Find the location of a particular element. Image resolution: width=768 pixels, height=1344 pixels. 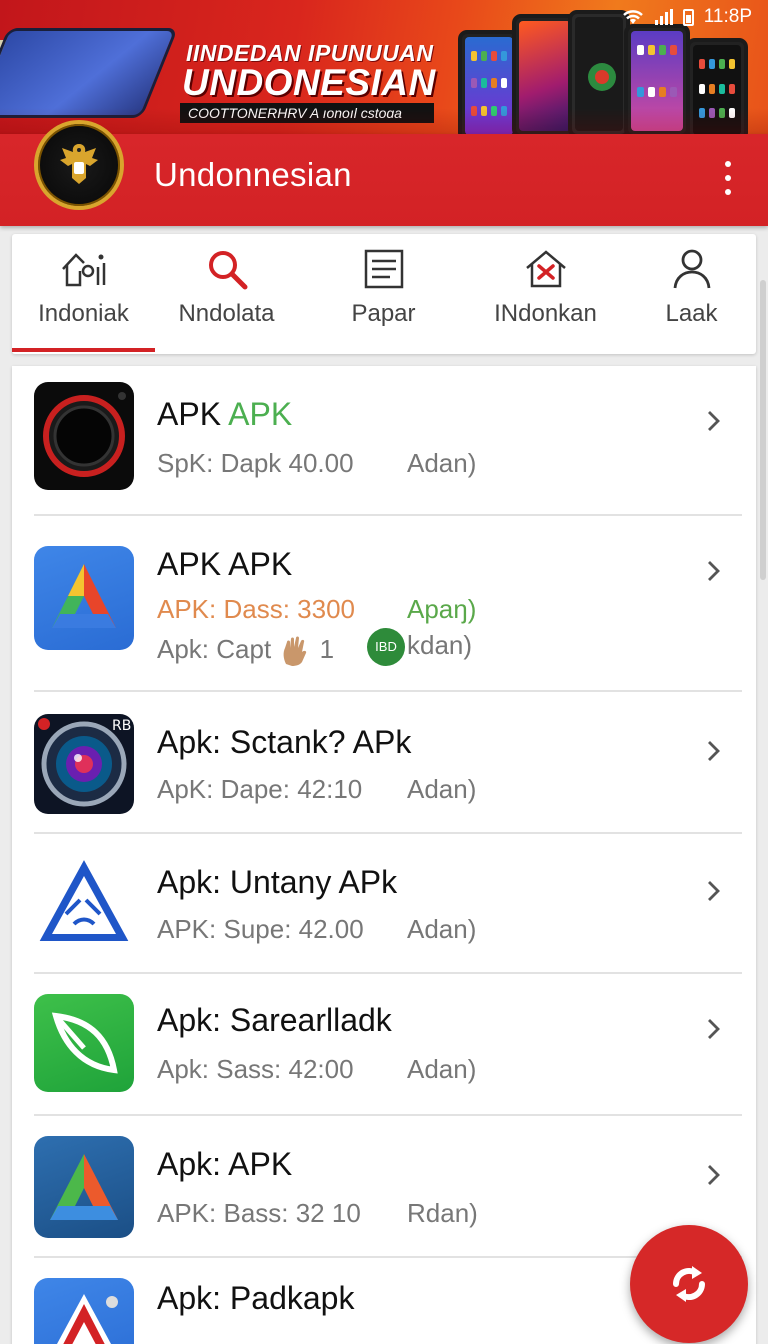

list-item: Apk: APK APK: Bass: 32 10 Rdan) is located at coordinates (384, 1187).